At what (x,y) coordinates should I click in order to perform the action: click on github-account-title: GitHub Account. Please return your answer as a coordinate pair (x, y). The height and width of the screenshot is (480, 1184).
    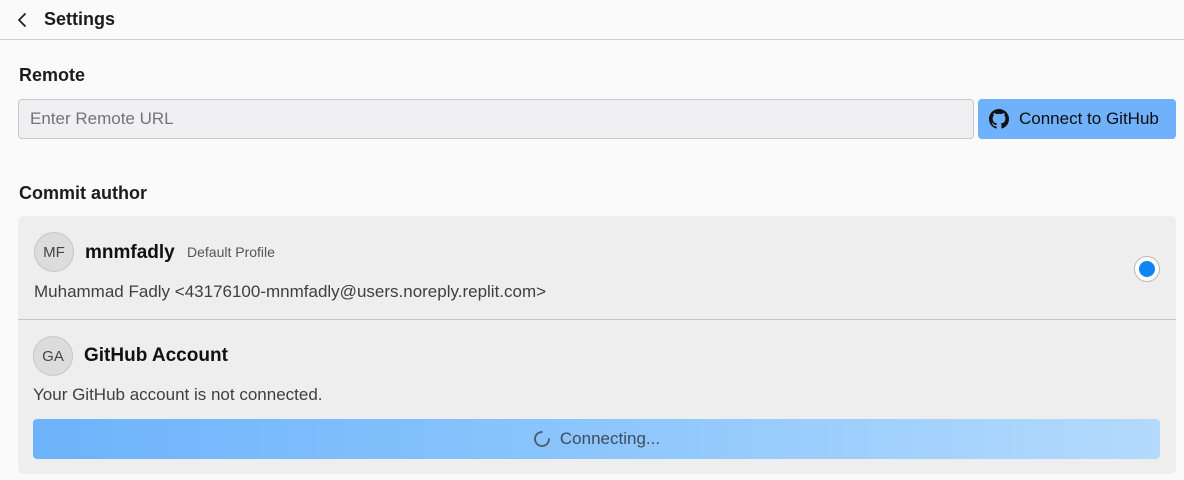
    Looking at the image, I should click on (156, 355).